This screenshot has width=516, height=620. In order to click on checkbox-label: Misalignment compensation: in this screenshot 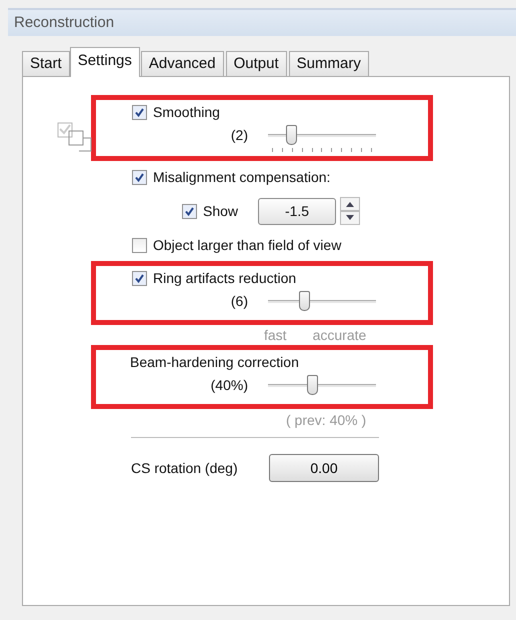, I will do `click(241, 177)`.